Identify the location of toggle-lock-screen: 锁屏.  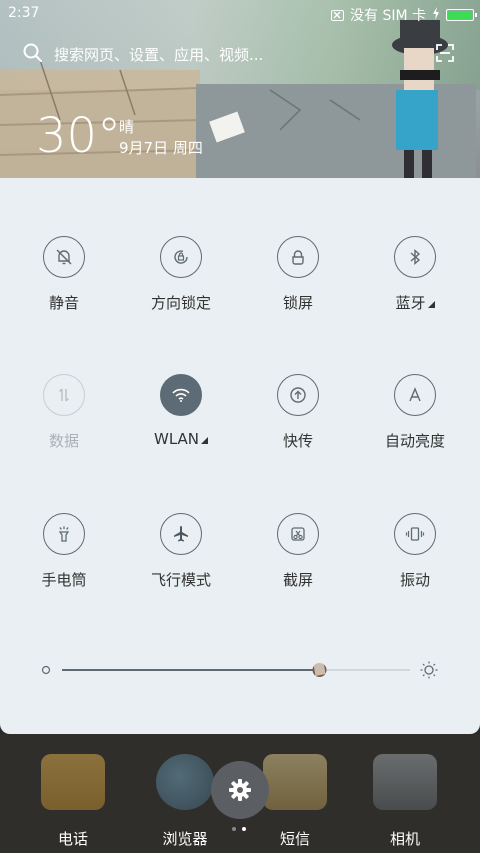
(298, 274).